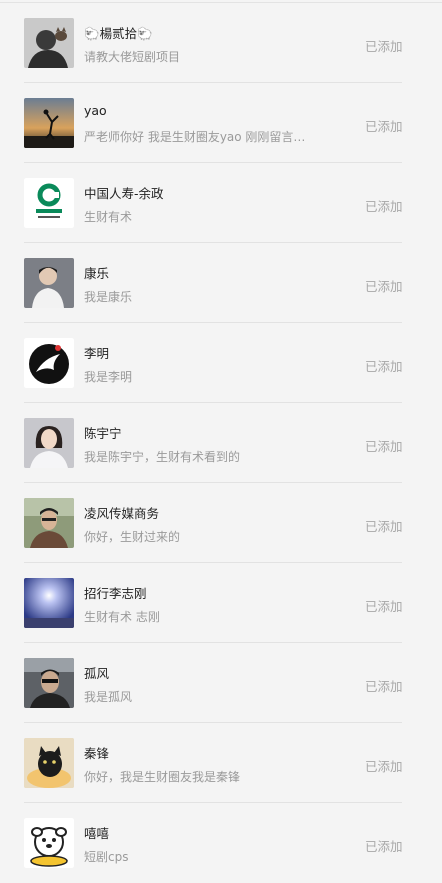 The height and width of the screenshot is (883, 442). I want to click on contact-name: 陈宇宁, so click(103, 433).